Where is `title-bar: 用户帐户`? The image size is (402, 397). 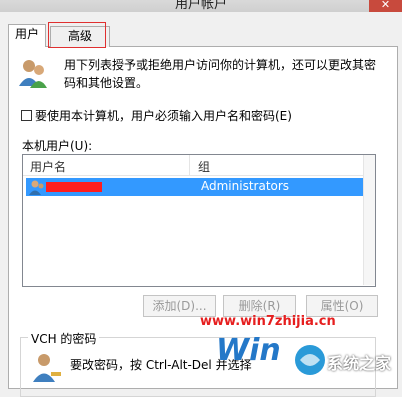
title-bar: 用户帐户 is located at coordinates (201, 6).